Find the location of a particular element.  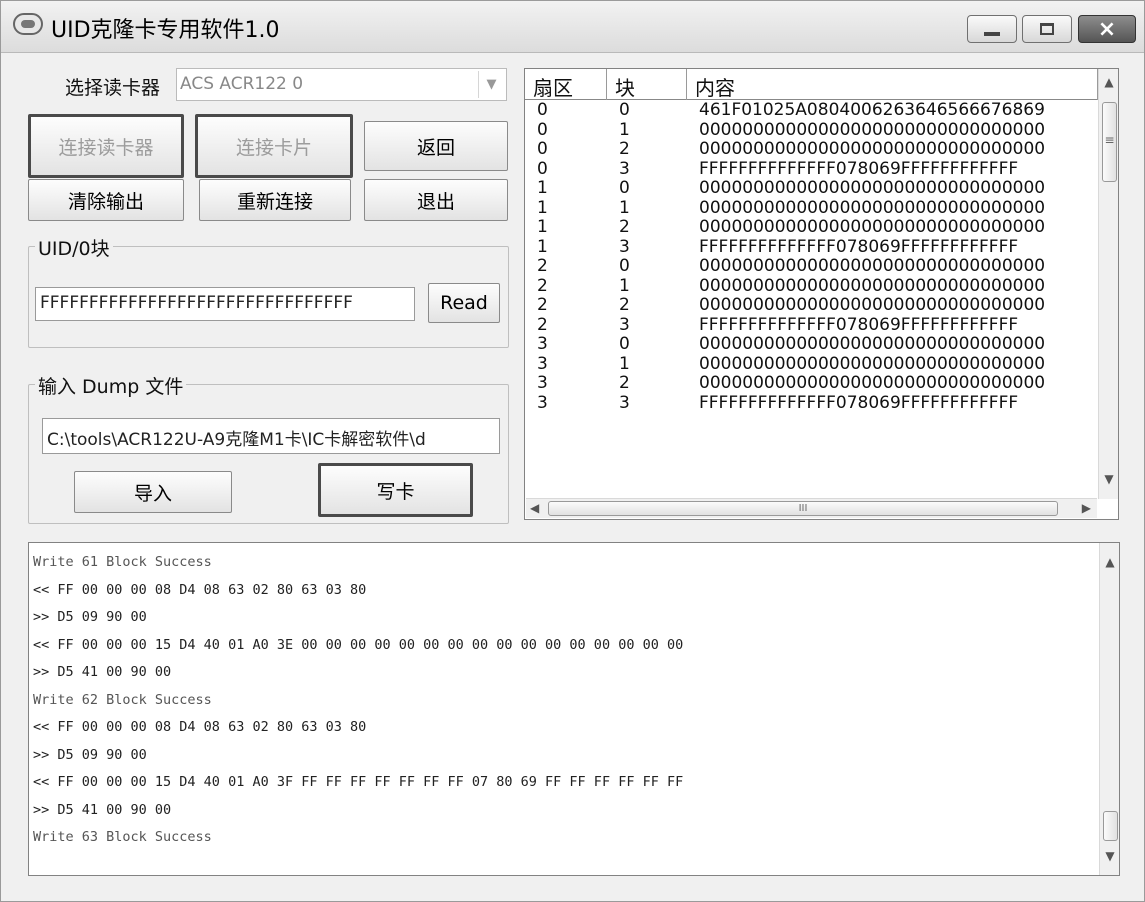

table-row: 2 0 00000000000000000000000000000000 is located at coordinates (811, 267).